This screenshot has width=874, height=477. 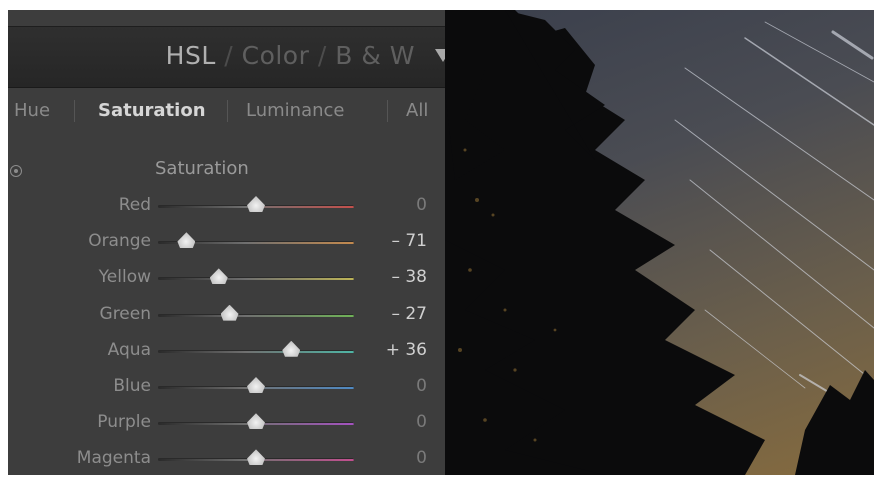 I want to click on triangle-down-icon, so click(x=440, y=55).